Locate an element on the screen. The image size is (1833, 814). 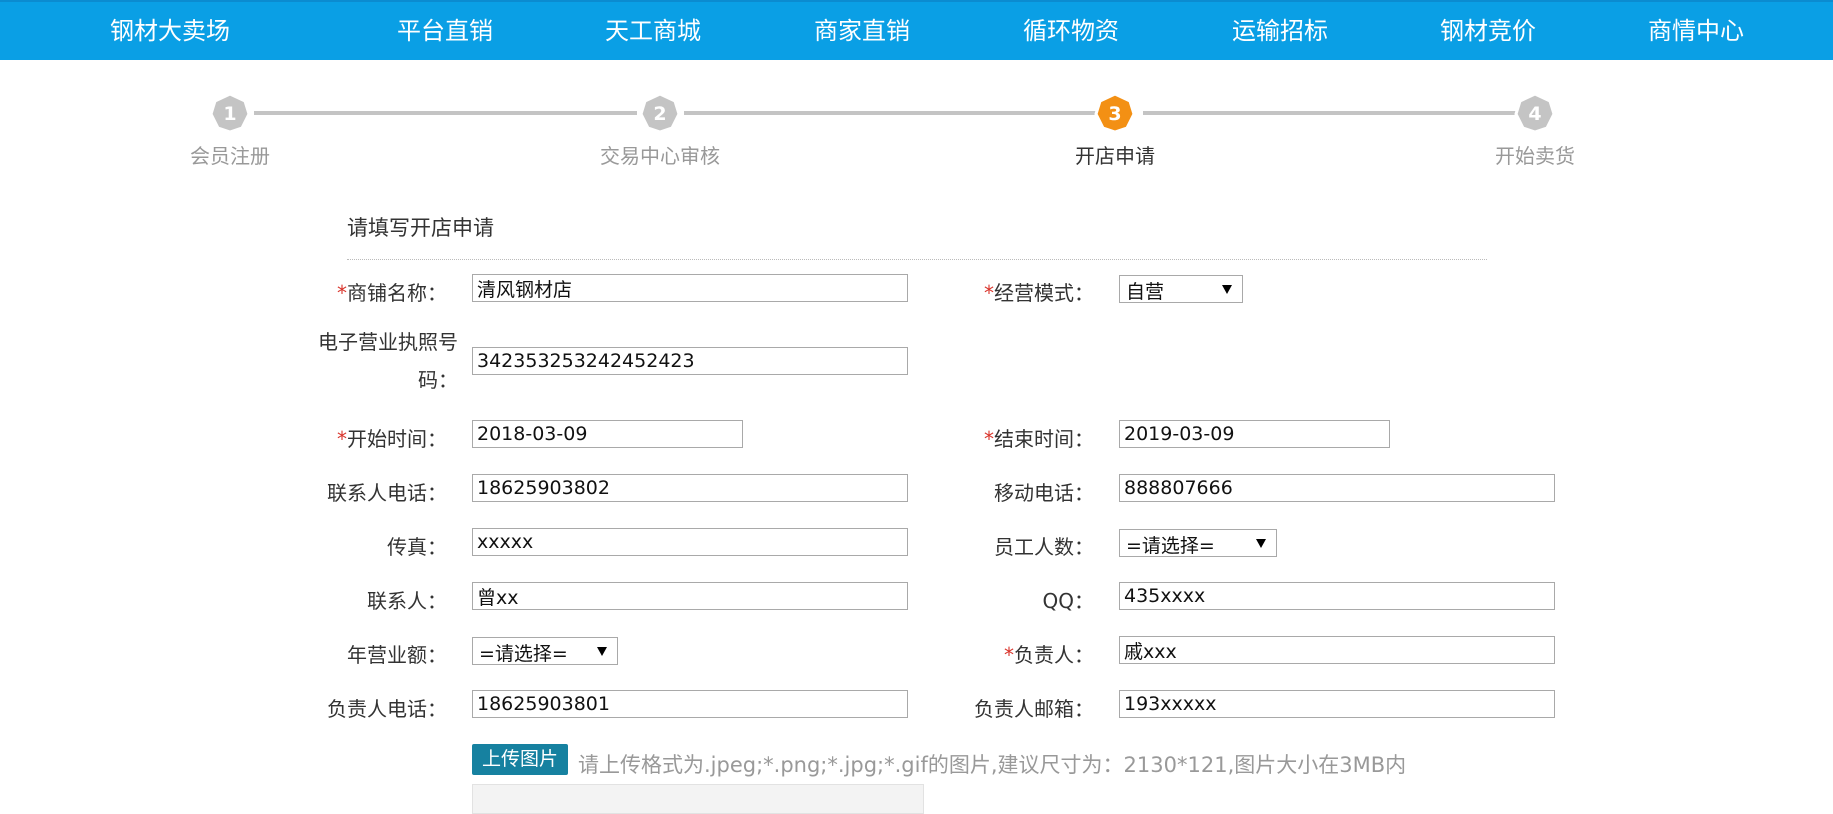
end-time-label: *结束时间： is located at coordinates (1039, 437).